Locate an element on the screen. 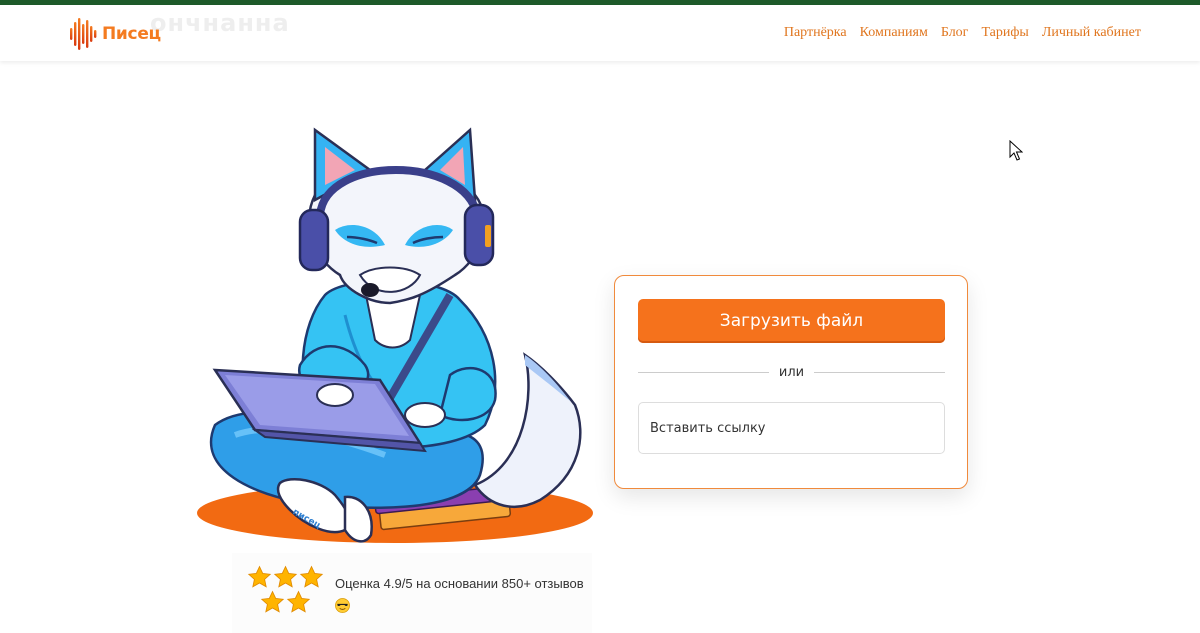 This screenshot has width=1200, height=633. site-logo: Писец is located at coordinates (115, 34).